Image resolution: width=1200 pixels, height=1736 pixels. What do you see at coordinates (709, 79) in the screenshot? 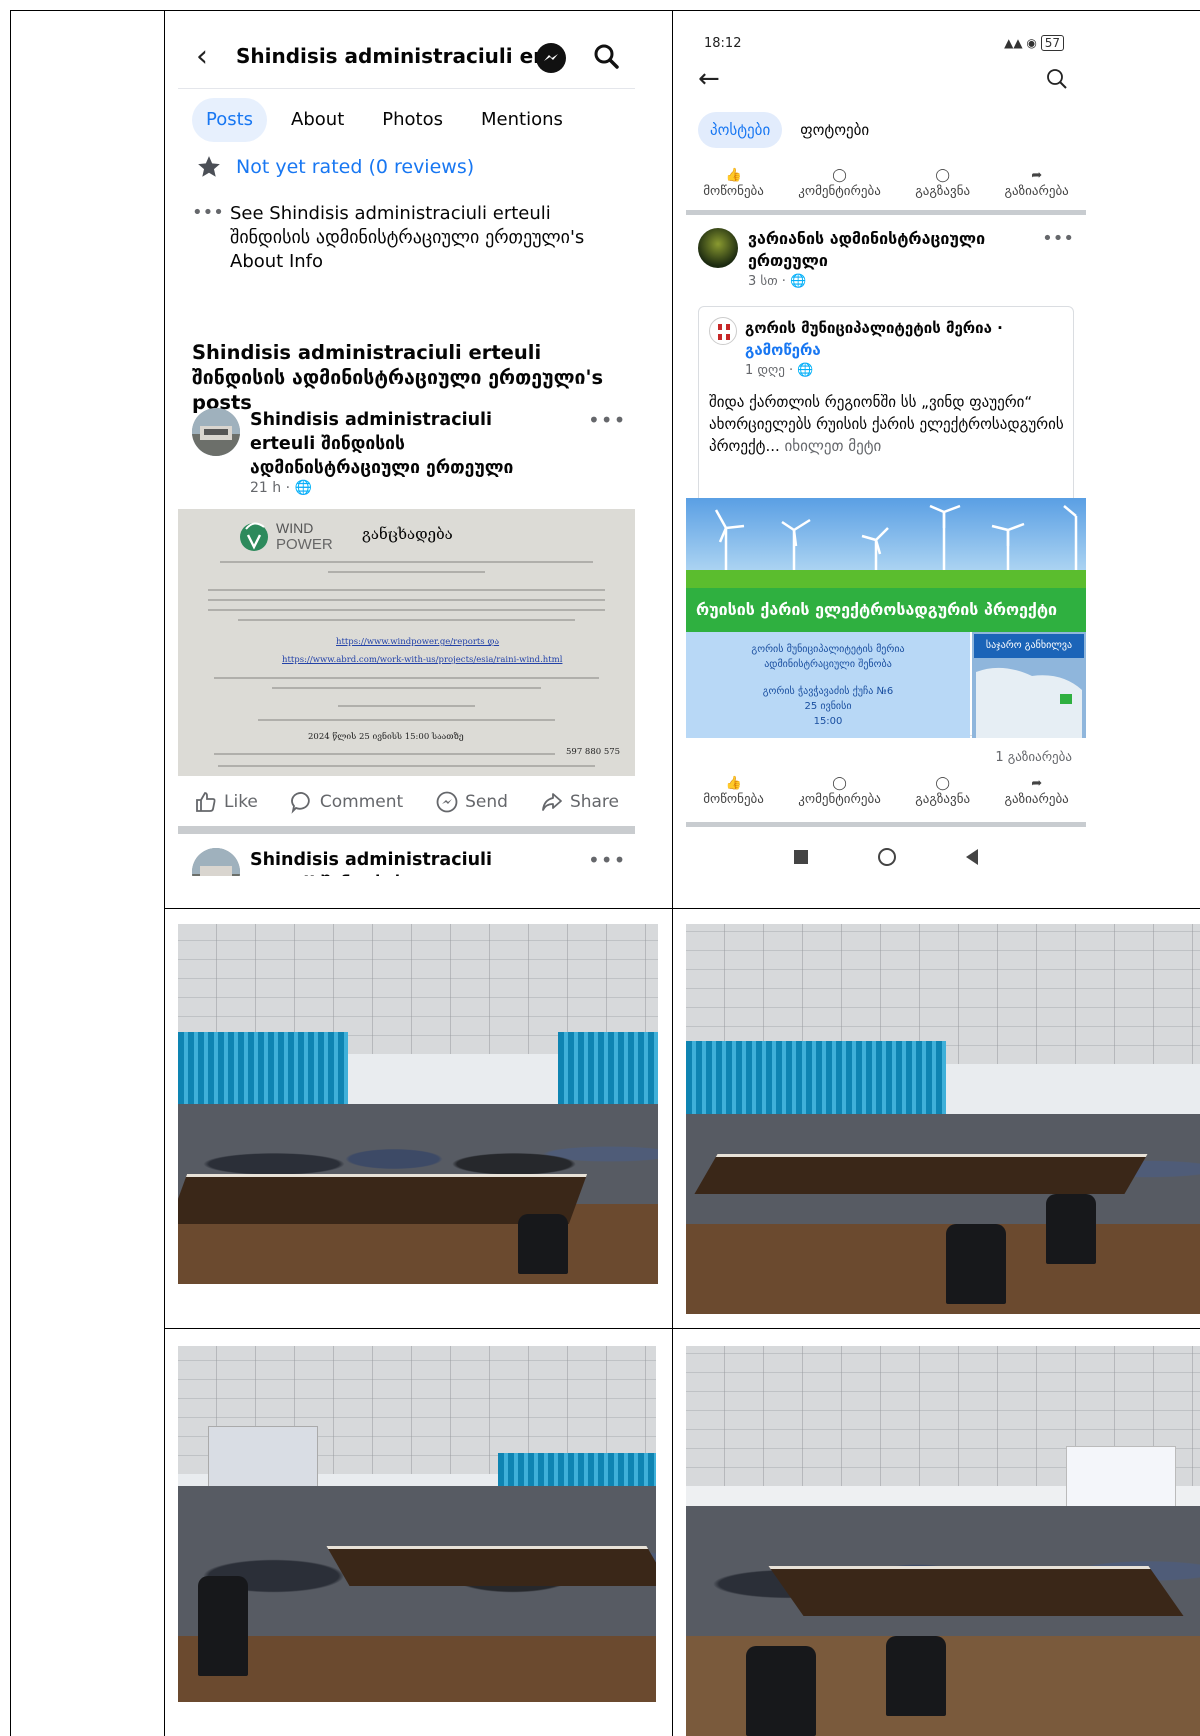
I see `back-arrow-icon: ←` at bounding box center [709, 79].